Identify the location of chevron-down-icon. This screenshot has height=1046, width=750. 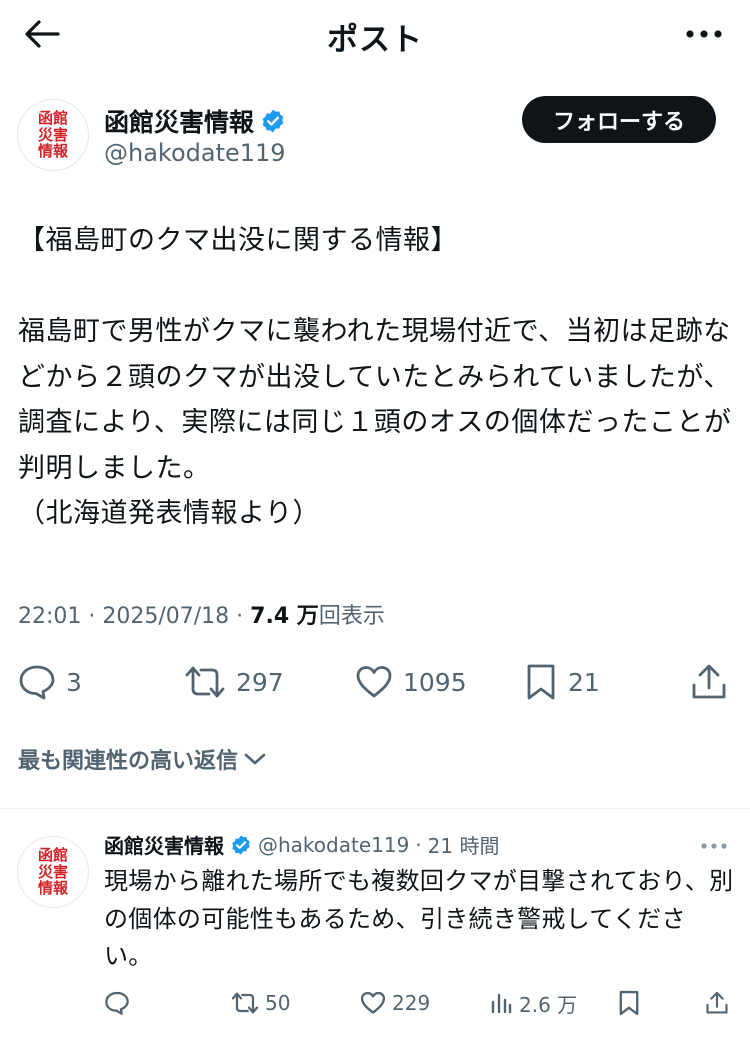
(255, 759).